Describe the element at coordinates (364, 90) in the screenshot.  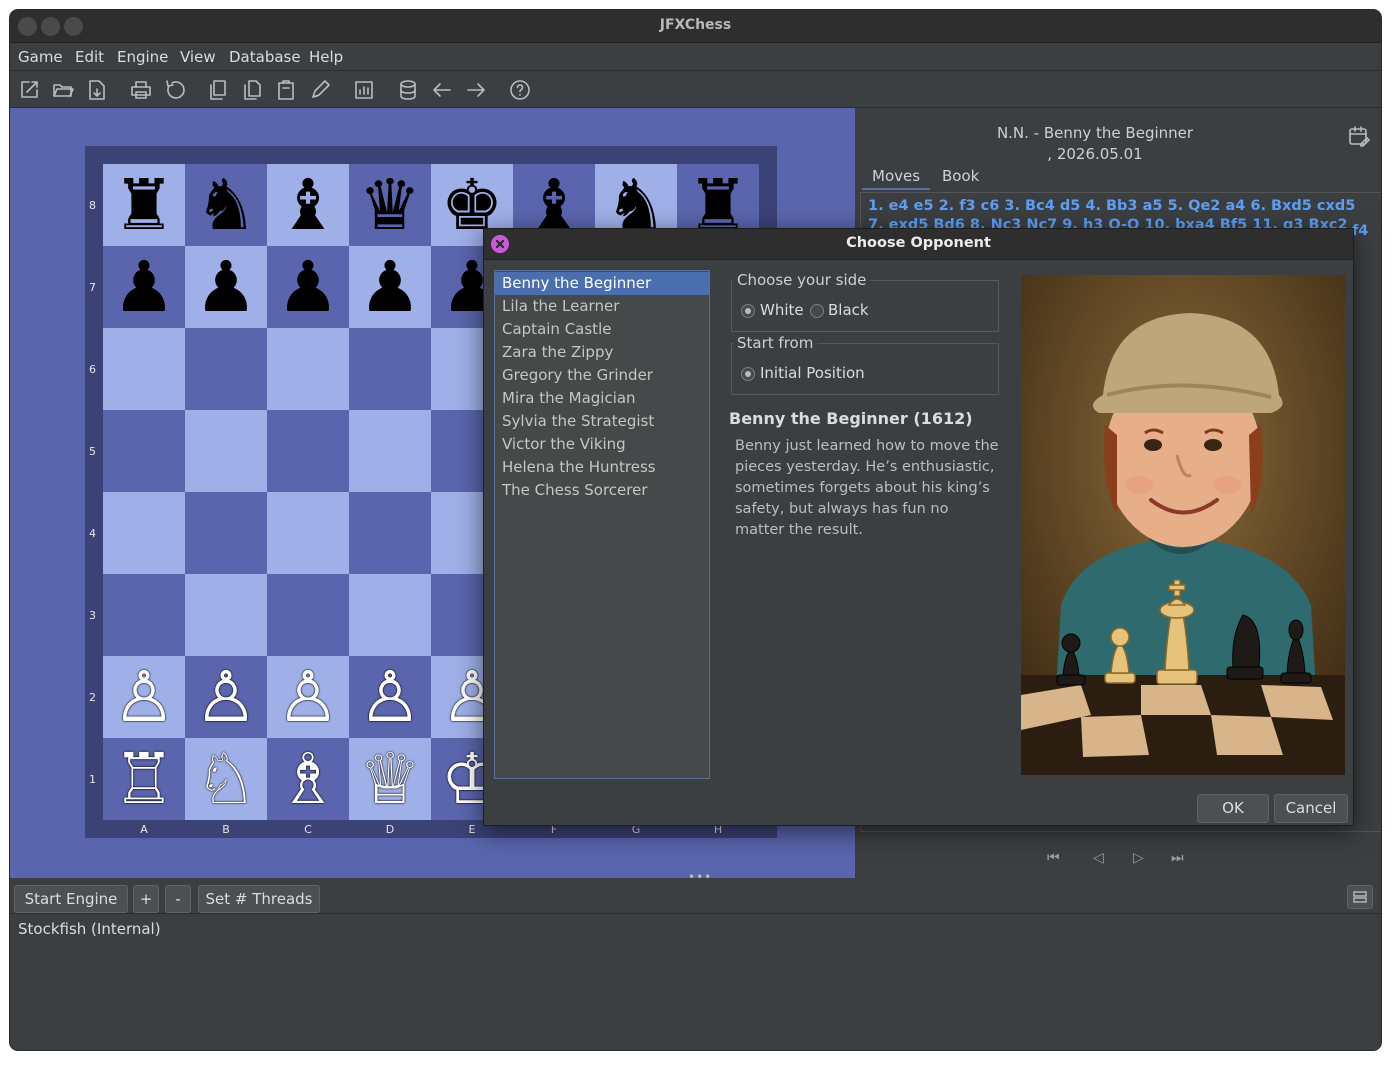
I see `analyze-icon` at that location.